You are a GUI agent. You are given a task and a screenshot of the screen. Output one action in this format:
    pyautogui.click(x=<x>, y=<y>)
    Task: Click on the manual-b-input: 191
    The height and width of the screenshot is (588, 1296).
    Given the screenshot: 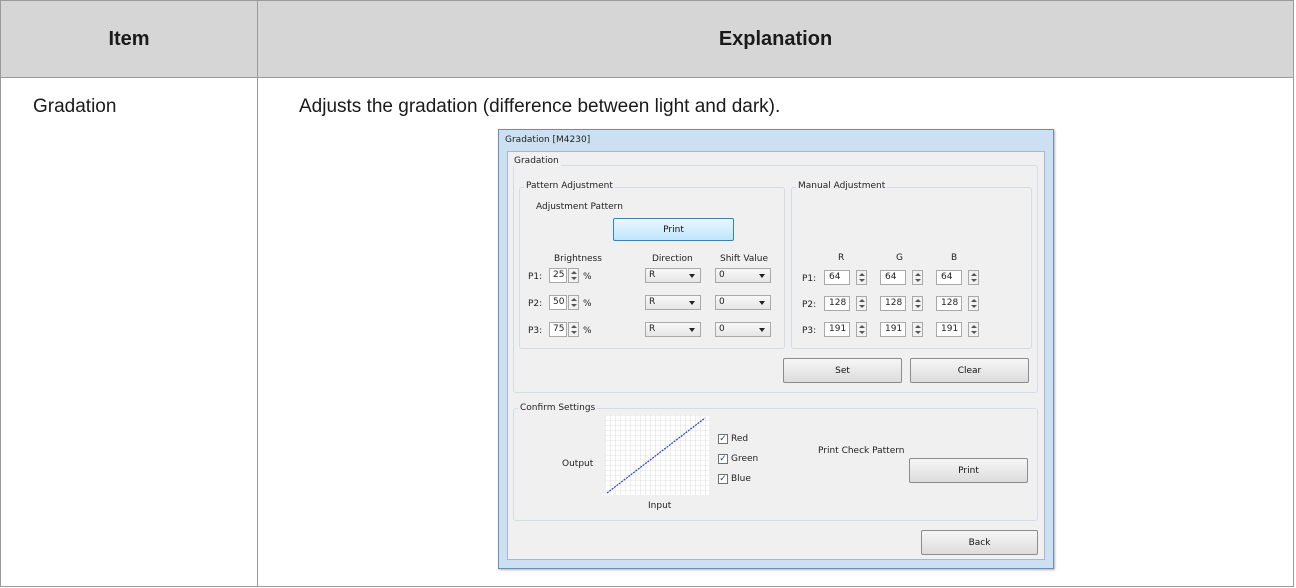 What is the action you would take?
    pyautogui.click(x=949, y=329)
    